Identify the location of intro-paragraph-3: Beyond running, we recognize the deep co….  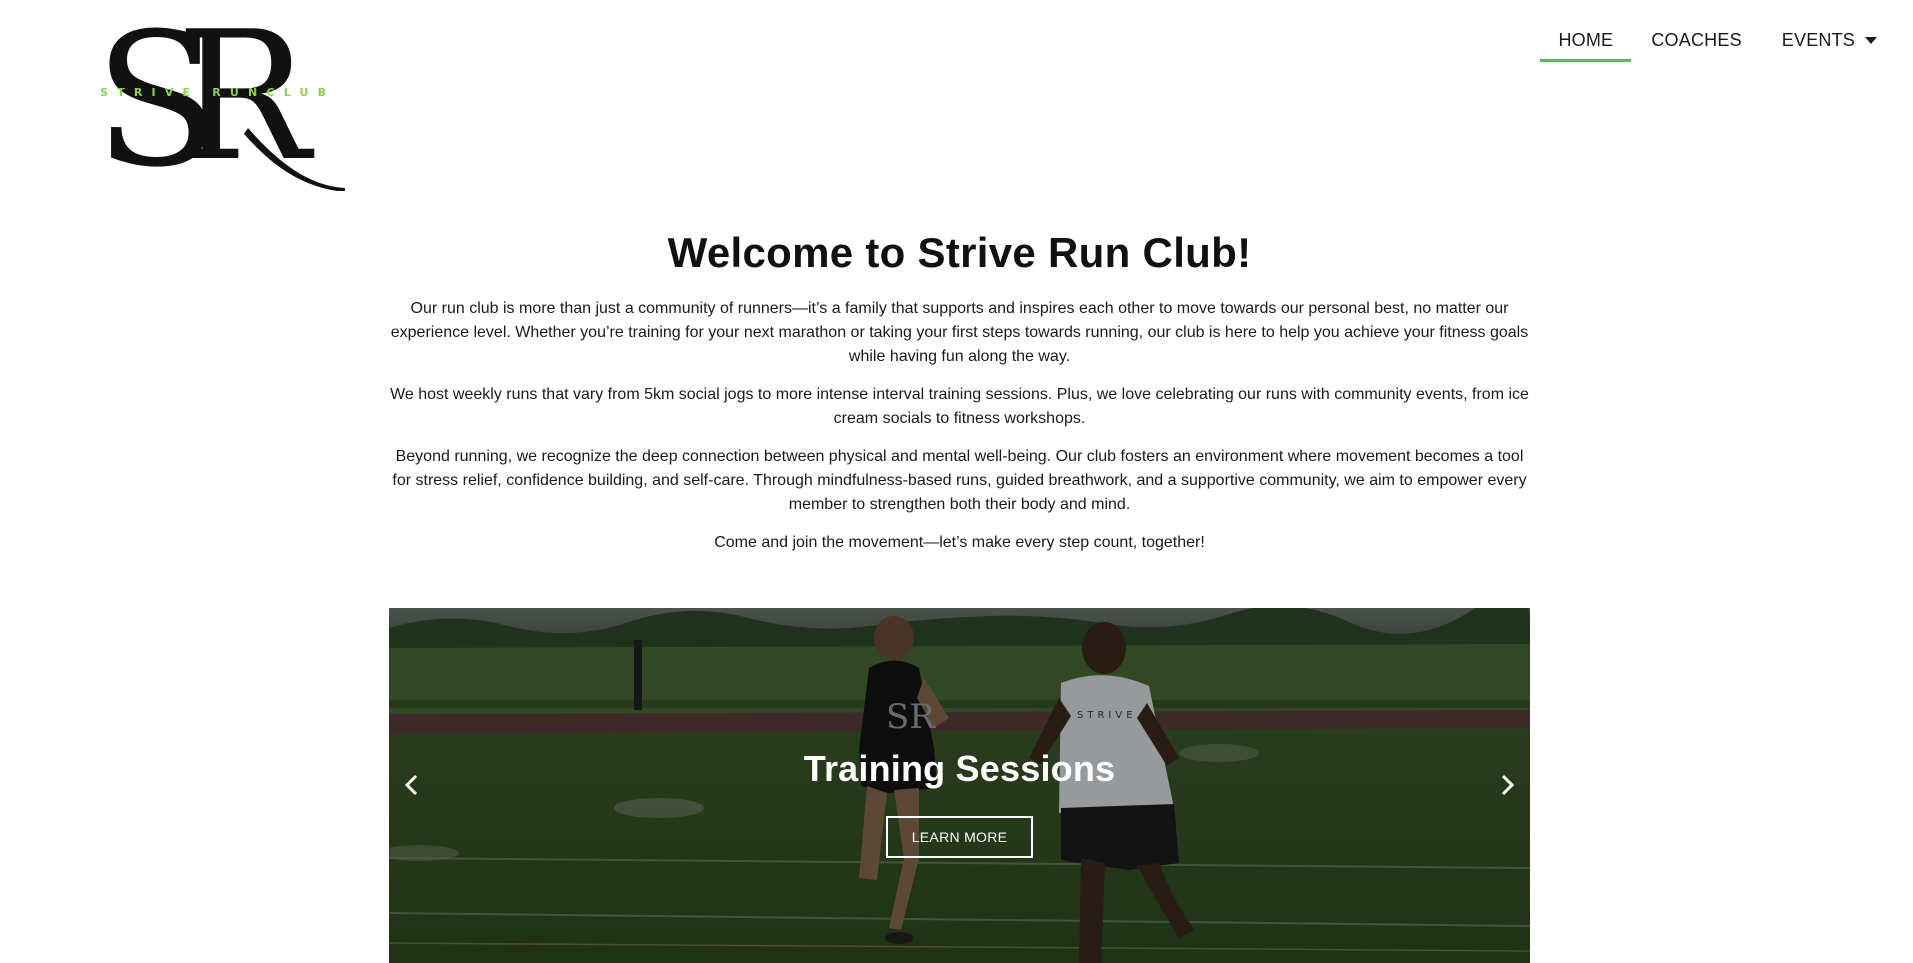
(959, 480).